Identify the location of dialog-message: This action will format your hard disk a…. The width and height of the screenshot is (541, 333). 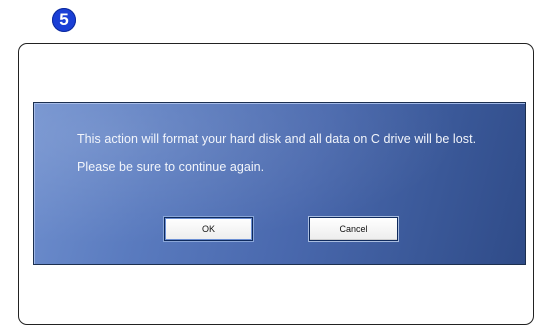
(277, 153).